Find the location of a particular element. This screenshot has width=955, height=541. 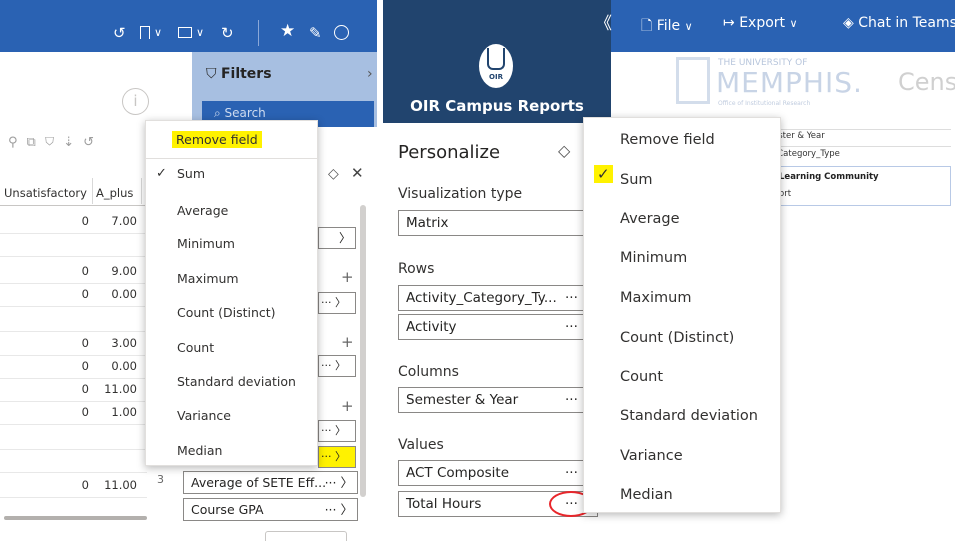

report-title: OIR Campus Reports is located at coordinates (497, 106).